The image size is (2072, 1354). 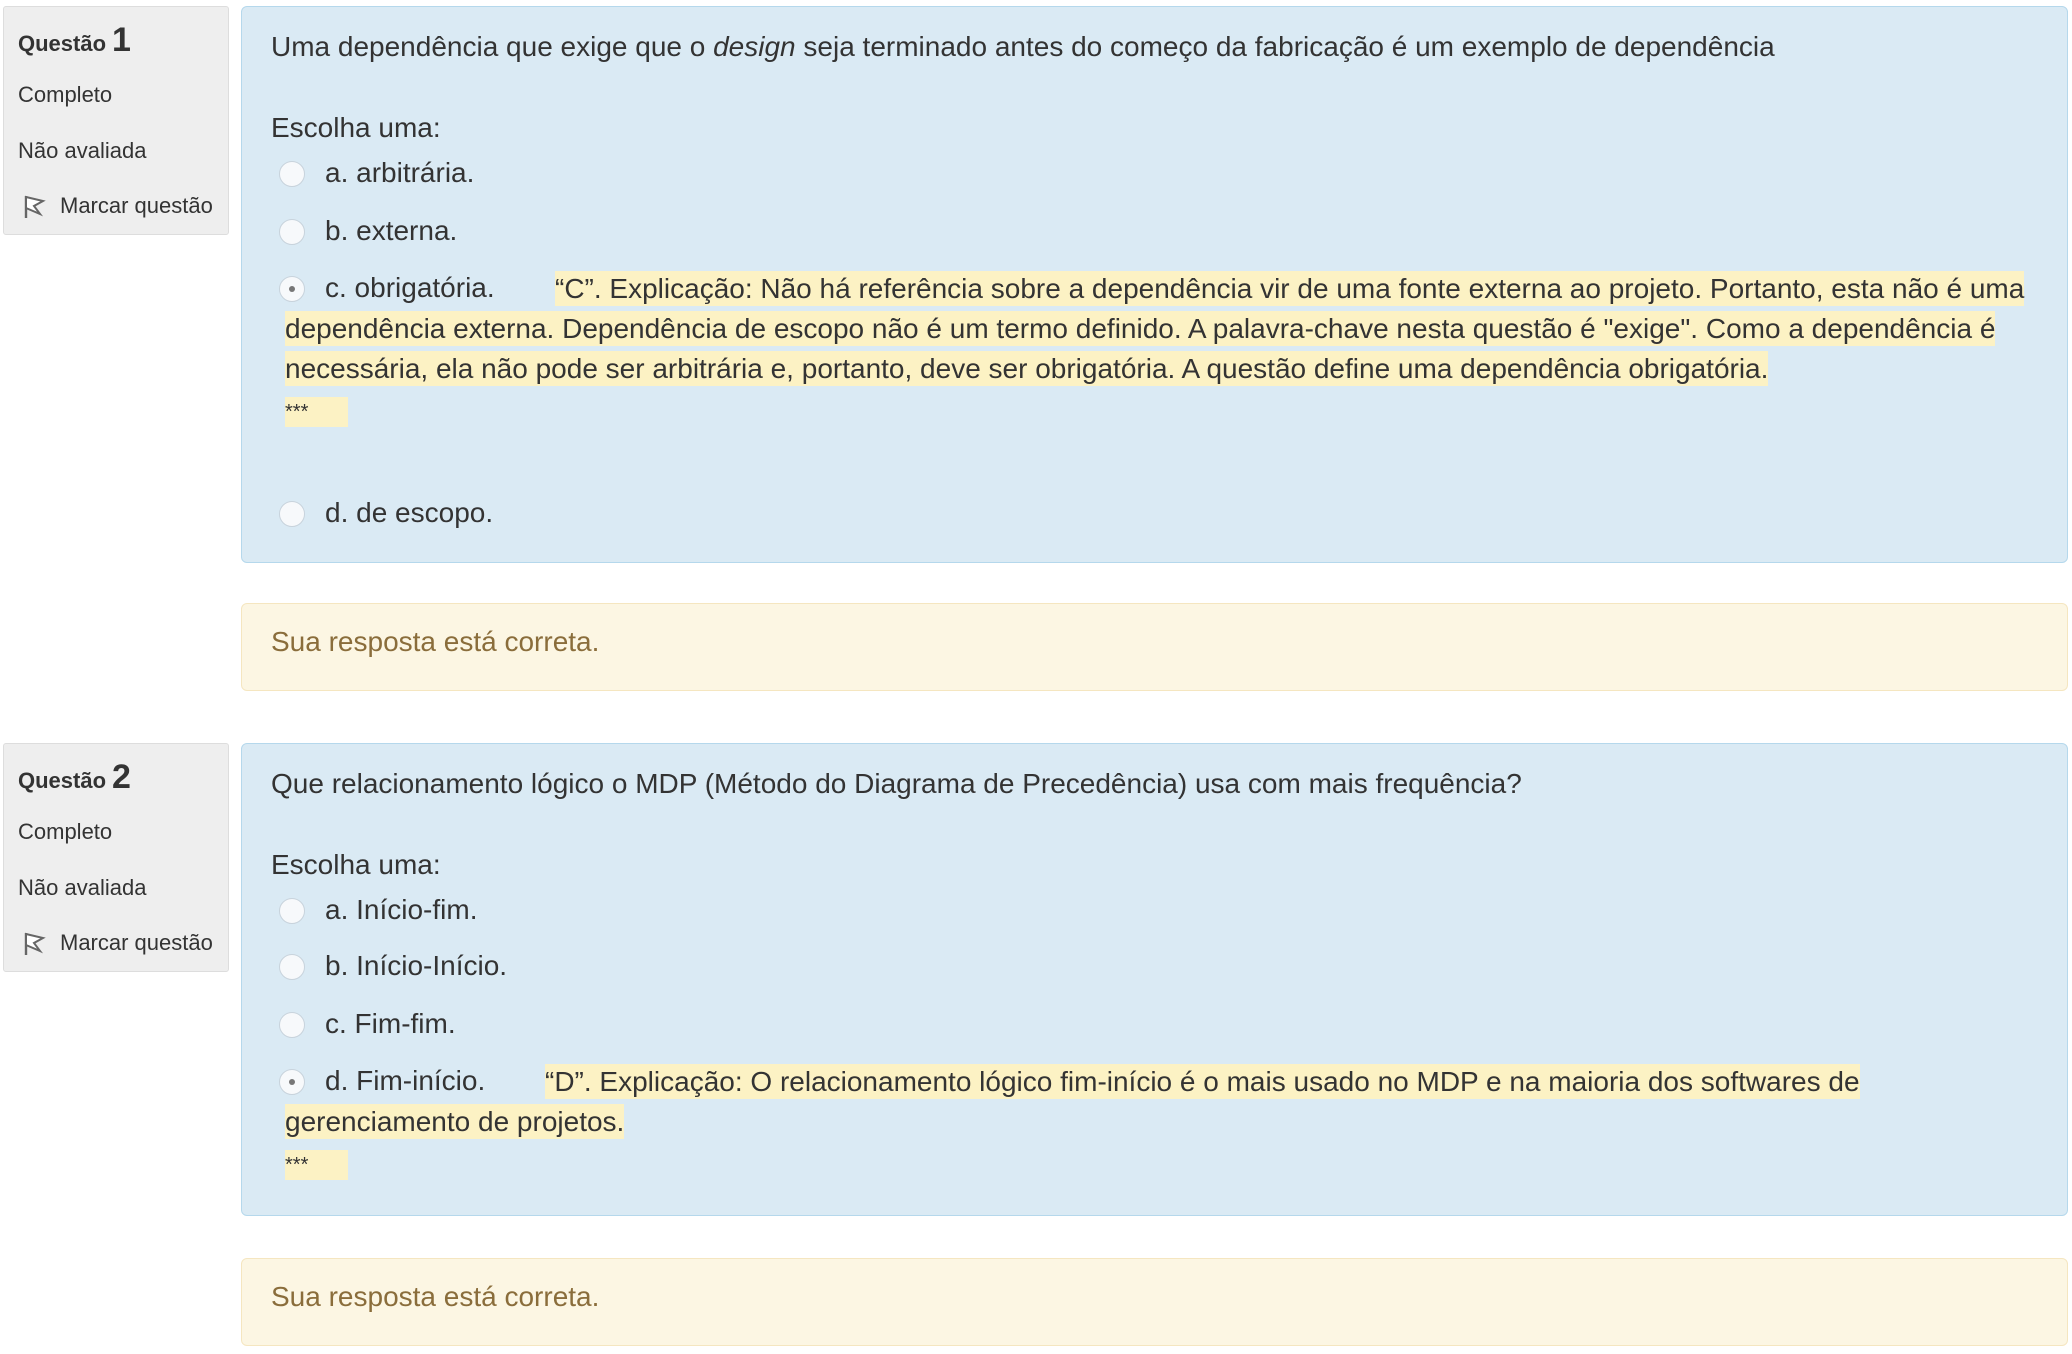 I want to click on answer-option-label: c. Fim-fim., so click(x=390, y=1023).